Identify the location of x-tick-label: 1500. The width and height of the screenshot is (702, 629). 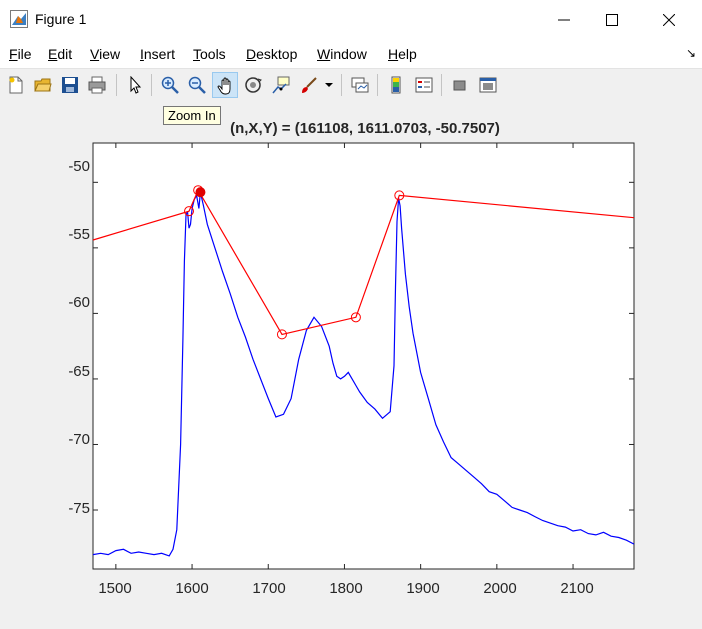
(115, 588).